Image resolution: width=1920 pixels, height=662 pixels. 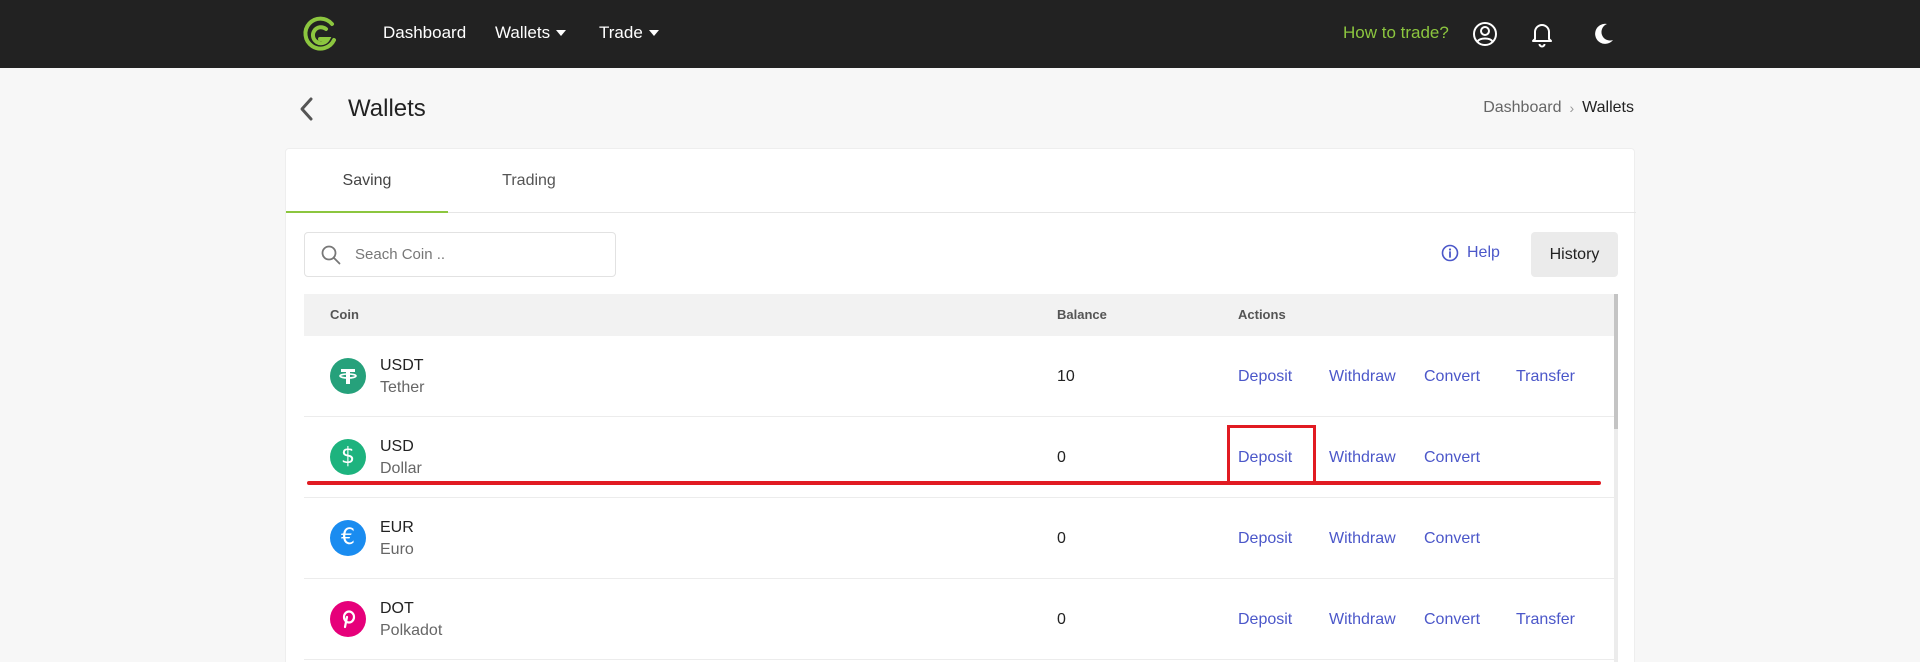 What do you see at coordinates (1574, 254) in the screenshot?
I see `history-button: History` at bounding box center [1574, 254].